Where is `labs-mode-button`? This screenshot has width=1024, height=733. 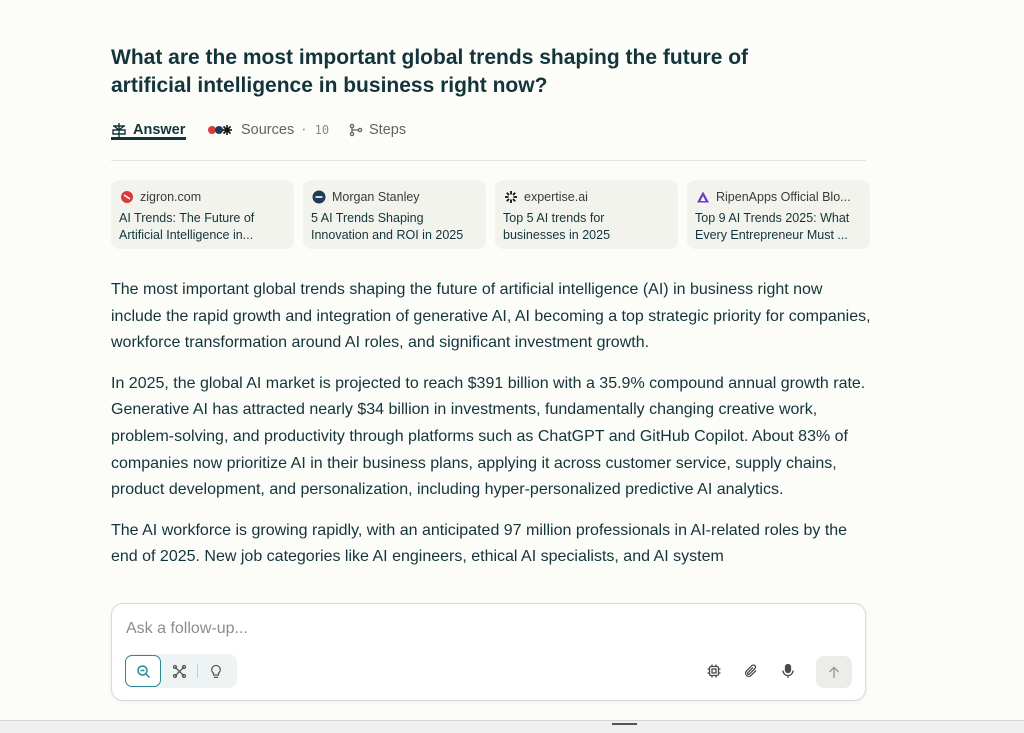 labs-mode-button is located at coordinates (216, 671).